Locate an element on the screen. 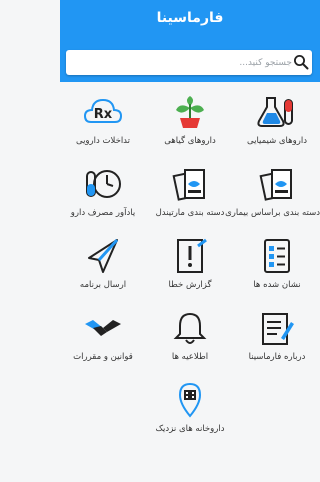  menu-item-terms: قوانین و مقررات is located at coordinates (103, 340).